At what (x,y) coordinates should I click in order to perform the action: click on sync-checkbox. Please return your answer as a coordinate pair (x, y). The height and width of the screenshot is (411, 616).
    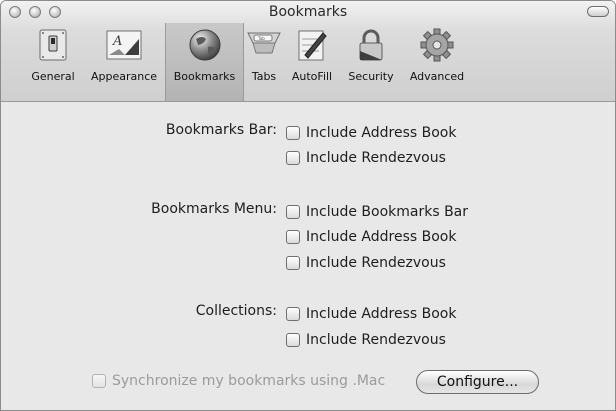
    Looking at the image, I should click on (99, 381).